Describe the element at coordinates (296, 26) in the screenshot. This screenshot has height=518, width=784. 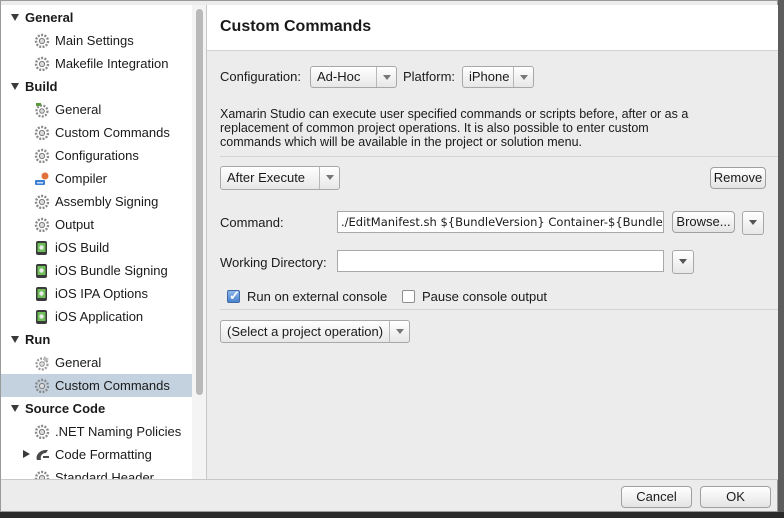
I see `page-title: Custom Commands` at that location.